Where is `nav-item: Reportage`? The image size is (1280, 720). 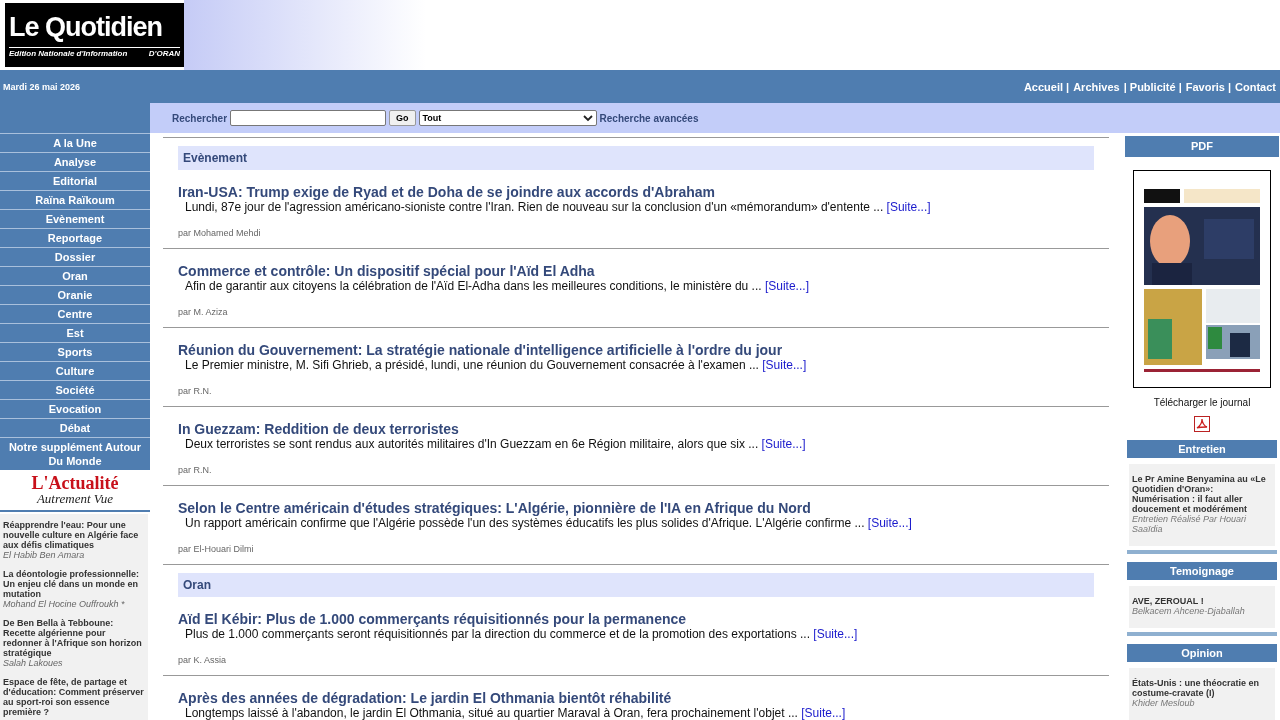
nav-item: Reportage is located at coordinates (75, 237).